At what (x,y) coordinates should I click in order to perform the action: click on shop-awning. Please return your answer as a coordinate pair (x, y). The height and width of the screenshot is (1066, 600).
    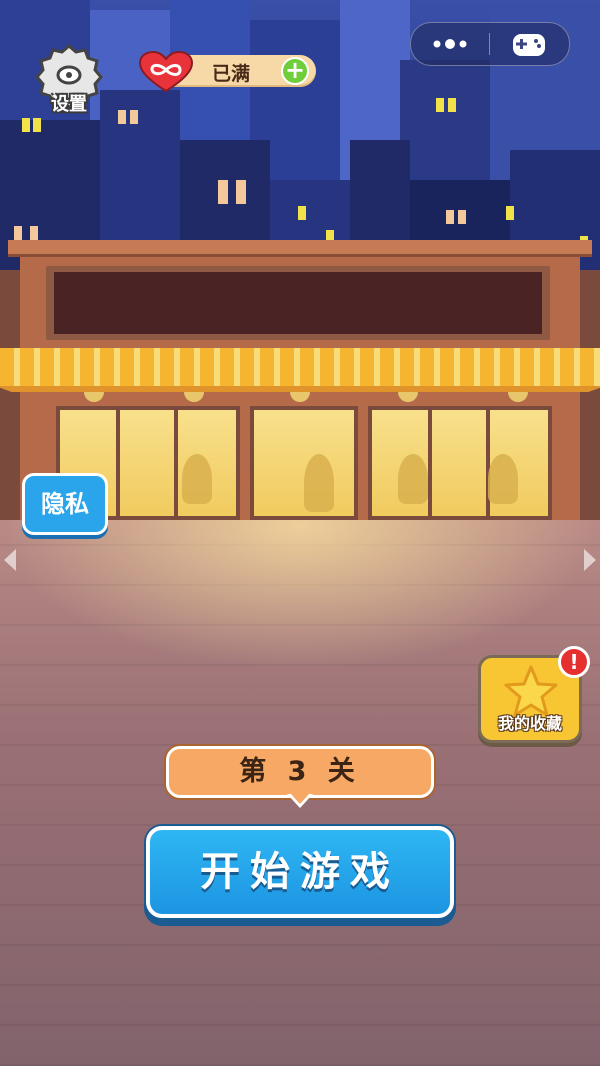
    Looking at the image, I should click on (300, 370).